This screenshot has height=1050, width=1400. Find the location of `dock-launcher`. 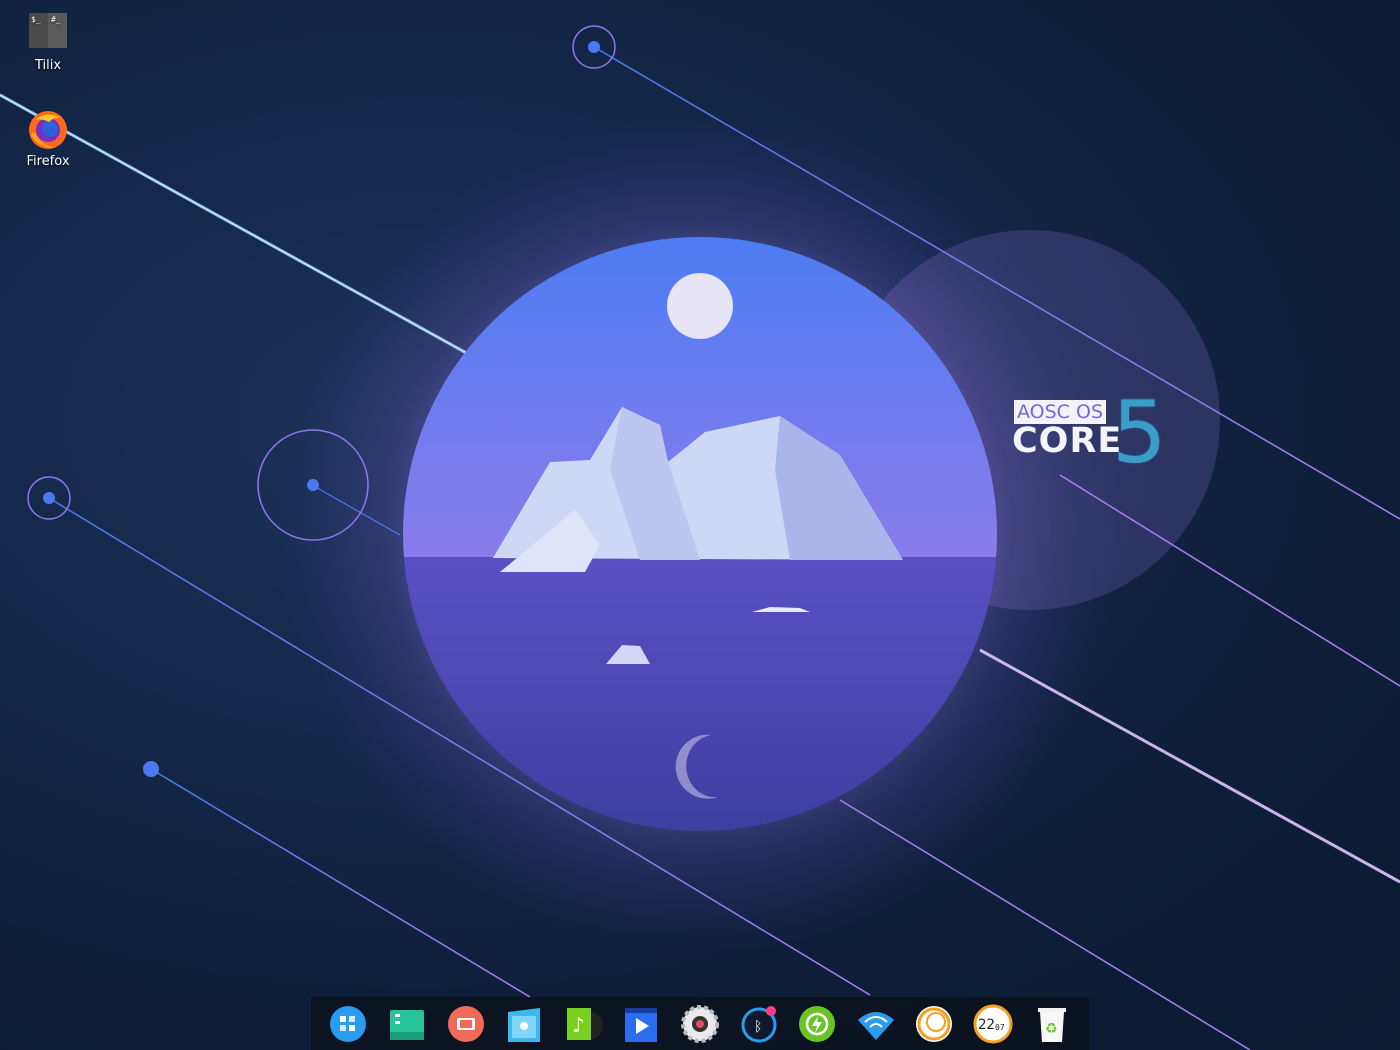

dock-launcher is located at coordinates (348, 1024).